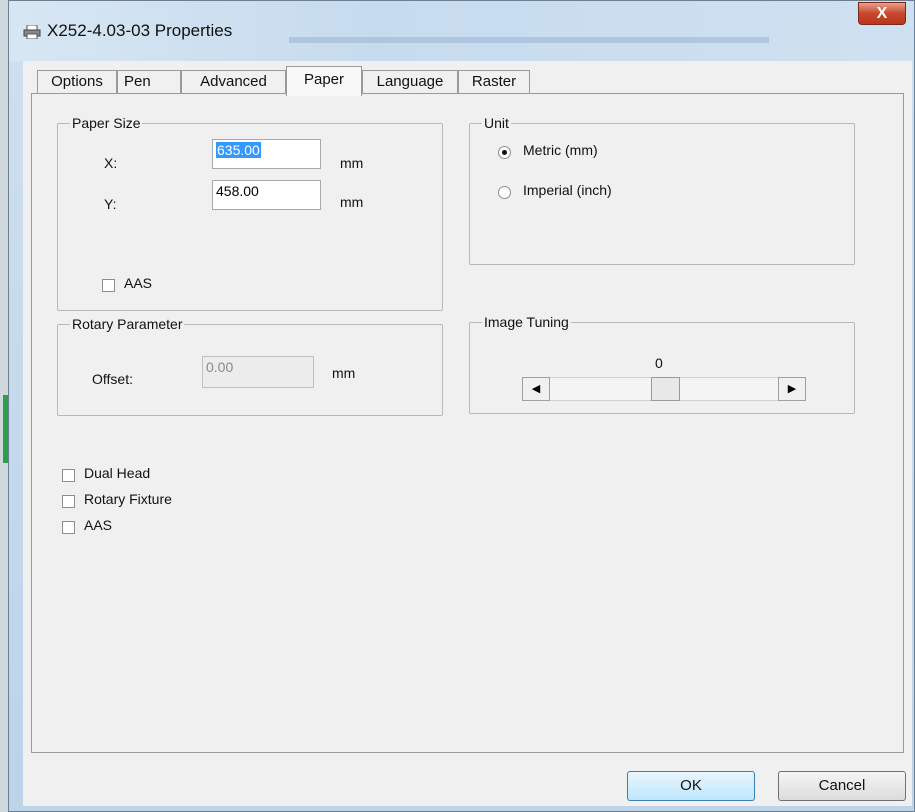 The height and width of the screenshot is (812, 915). I want to click on aas-label: AAS, so click(98, 525).